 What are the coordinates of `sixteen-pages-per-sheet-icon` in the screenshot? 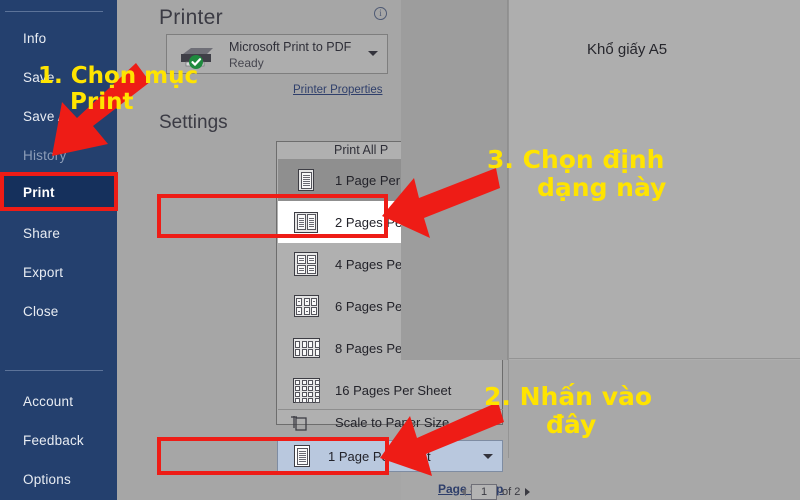 It's located at (306, 390).